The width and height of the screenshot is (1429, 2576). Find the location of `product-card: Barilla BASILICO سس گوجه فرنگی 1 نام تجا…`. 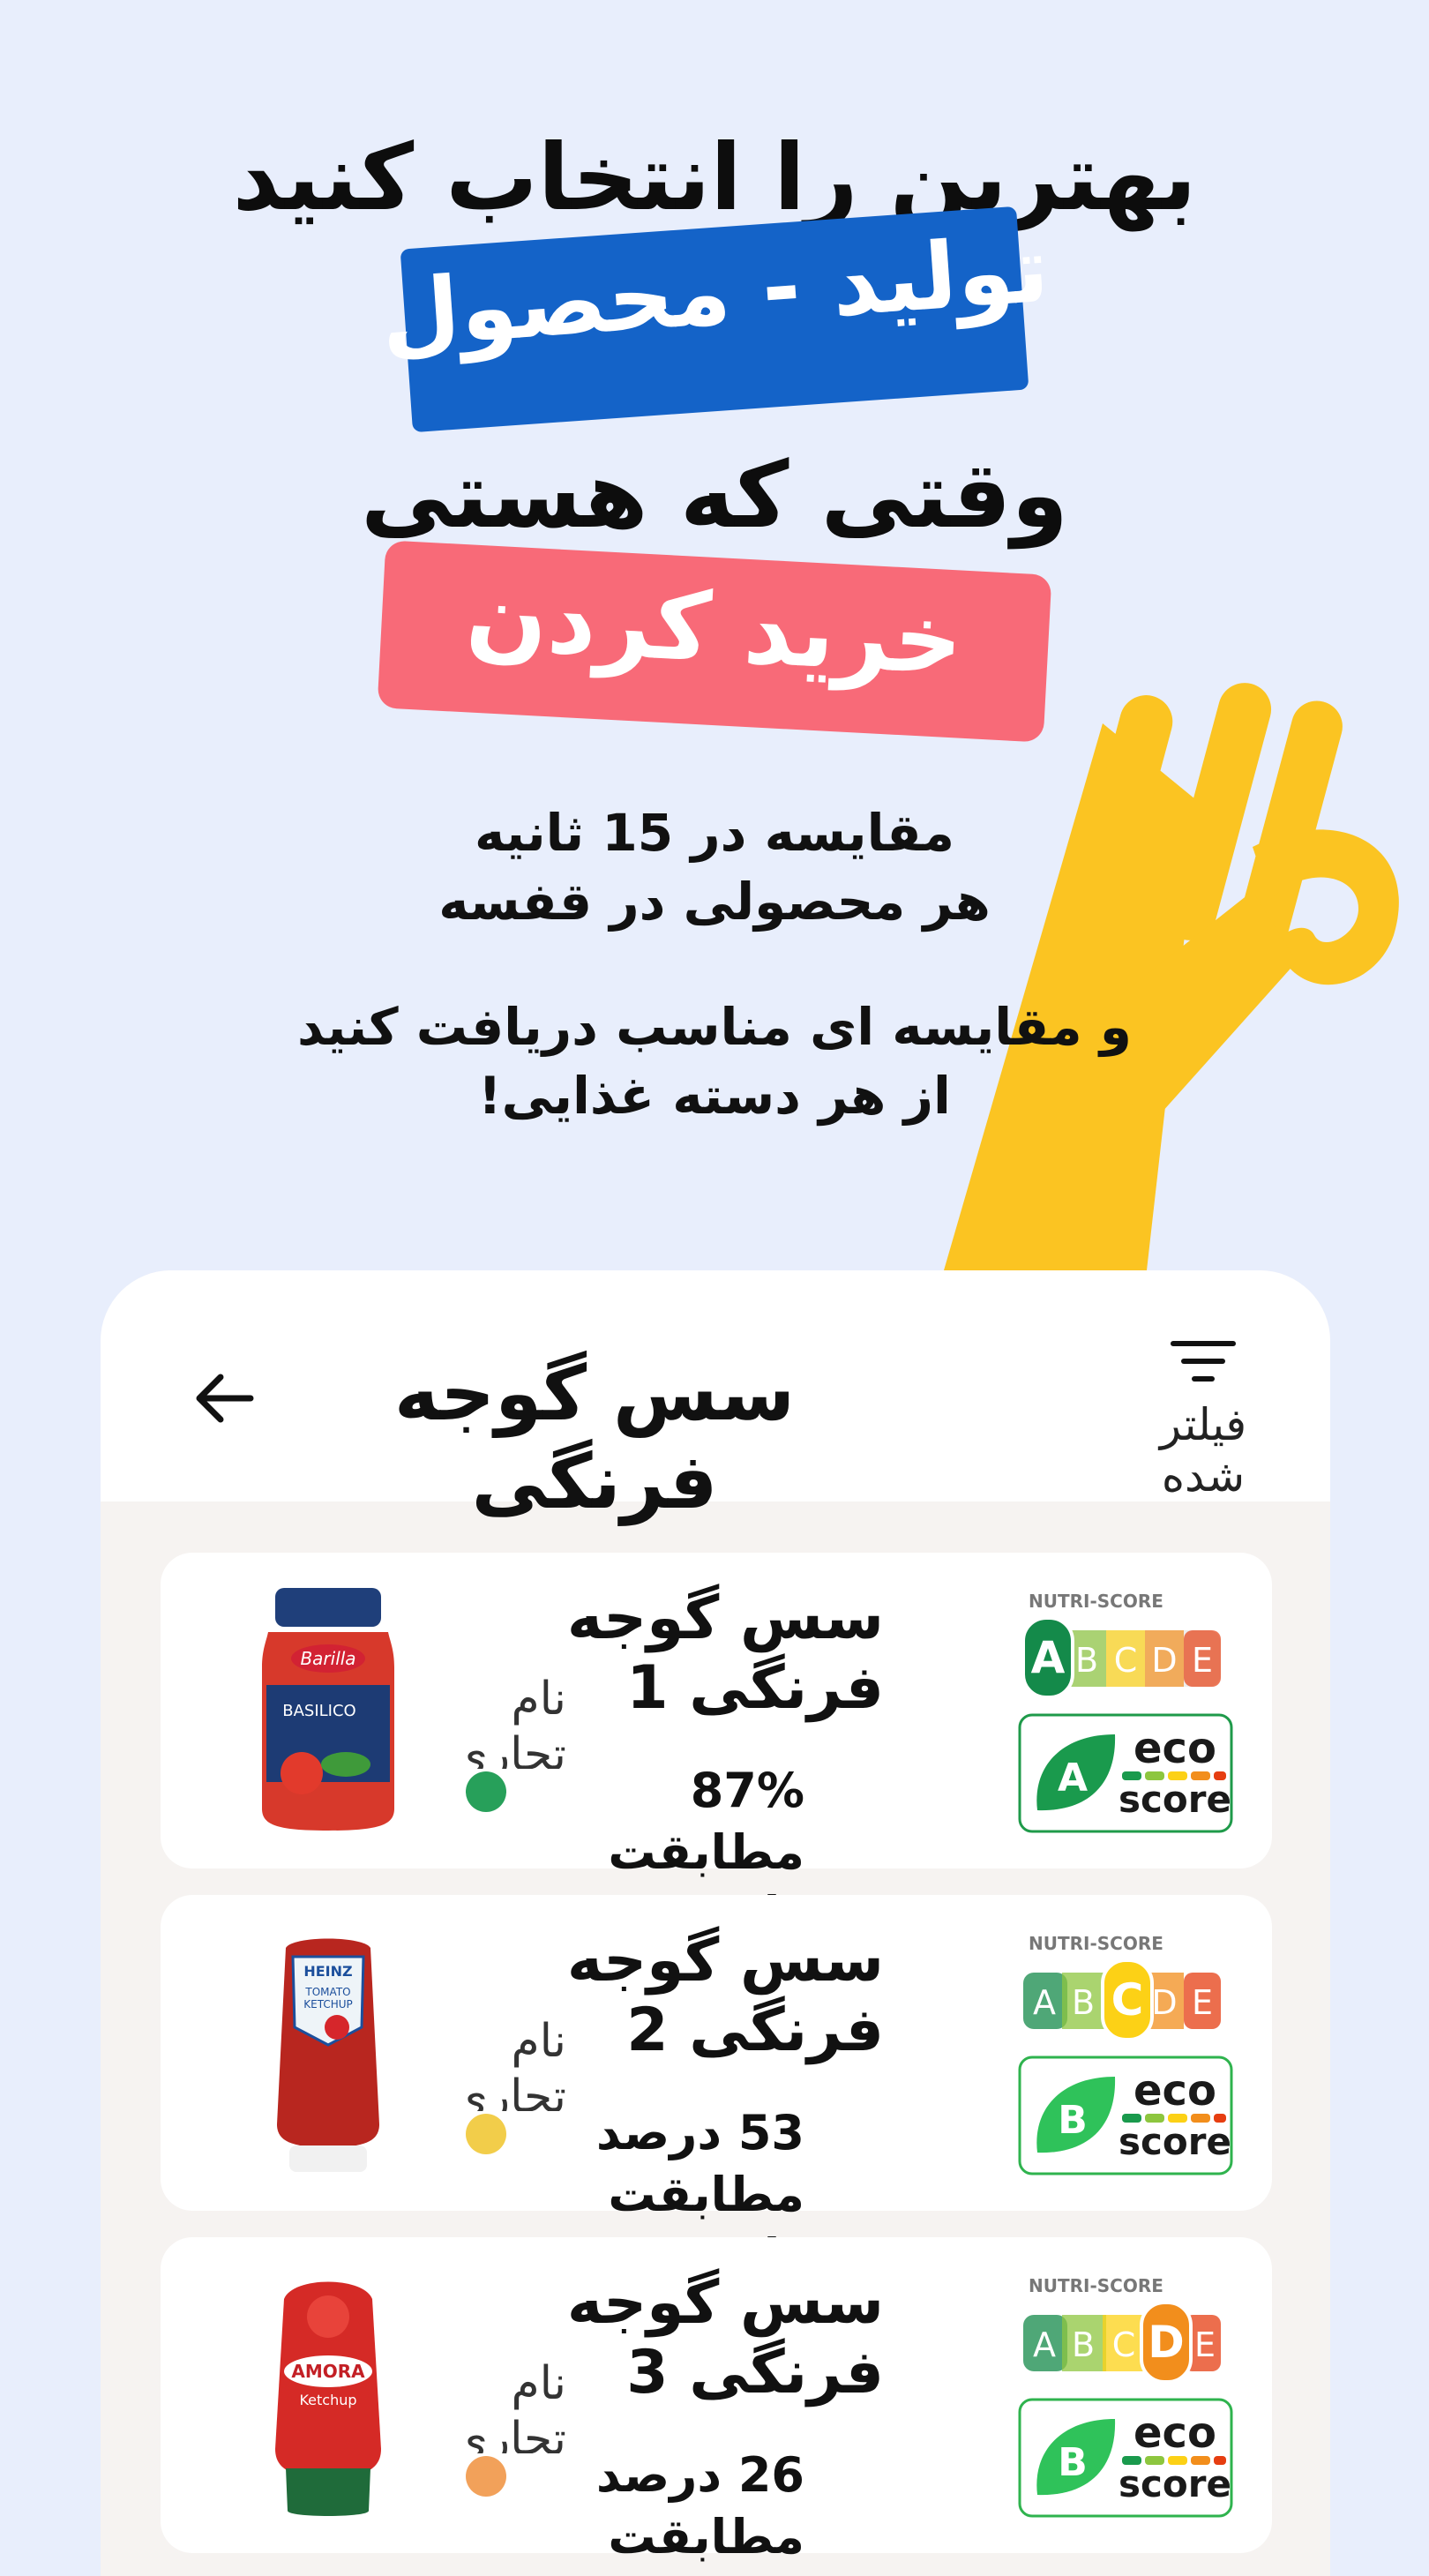

product-card: Barilla BASILICO سس گوجه فرنگی 1 نام تجا… is located at coordinates (716, 1748).